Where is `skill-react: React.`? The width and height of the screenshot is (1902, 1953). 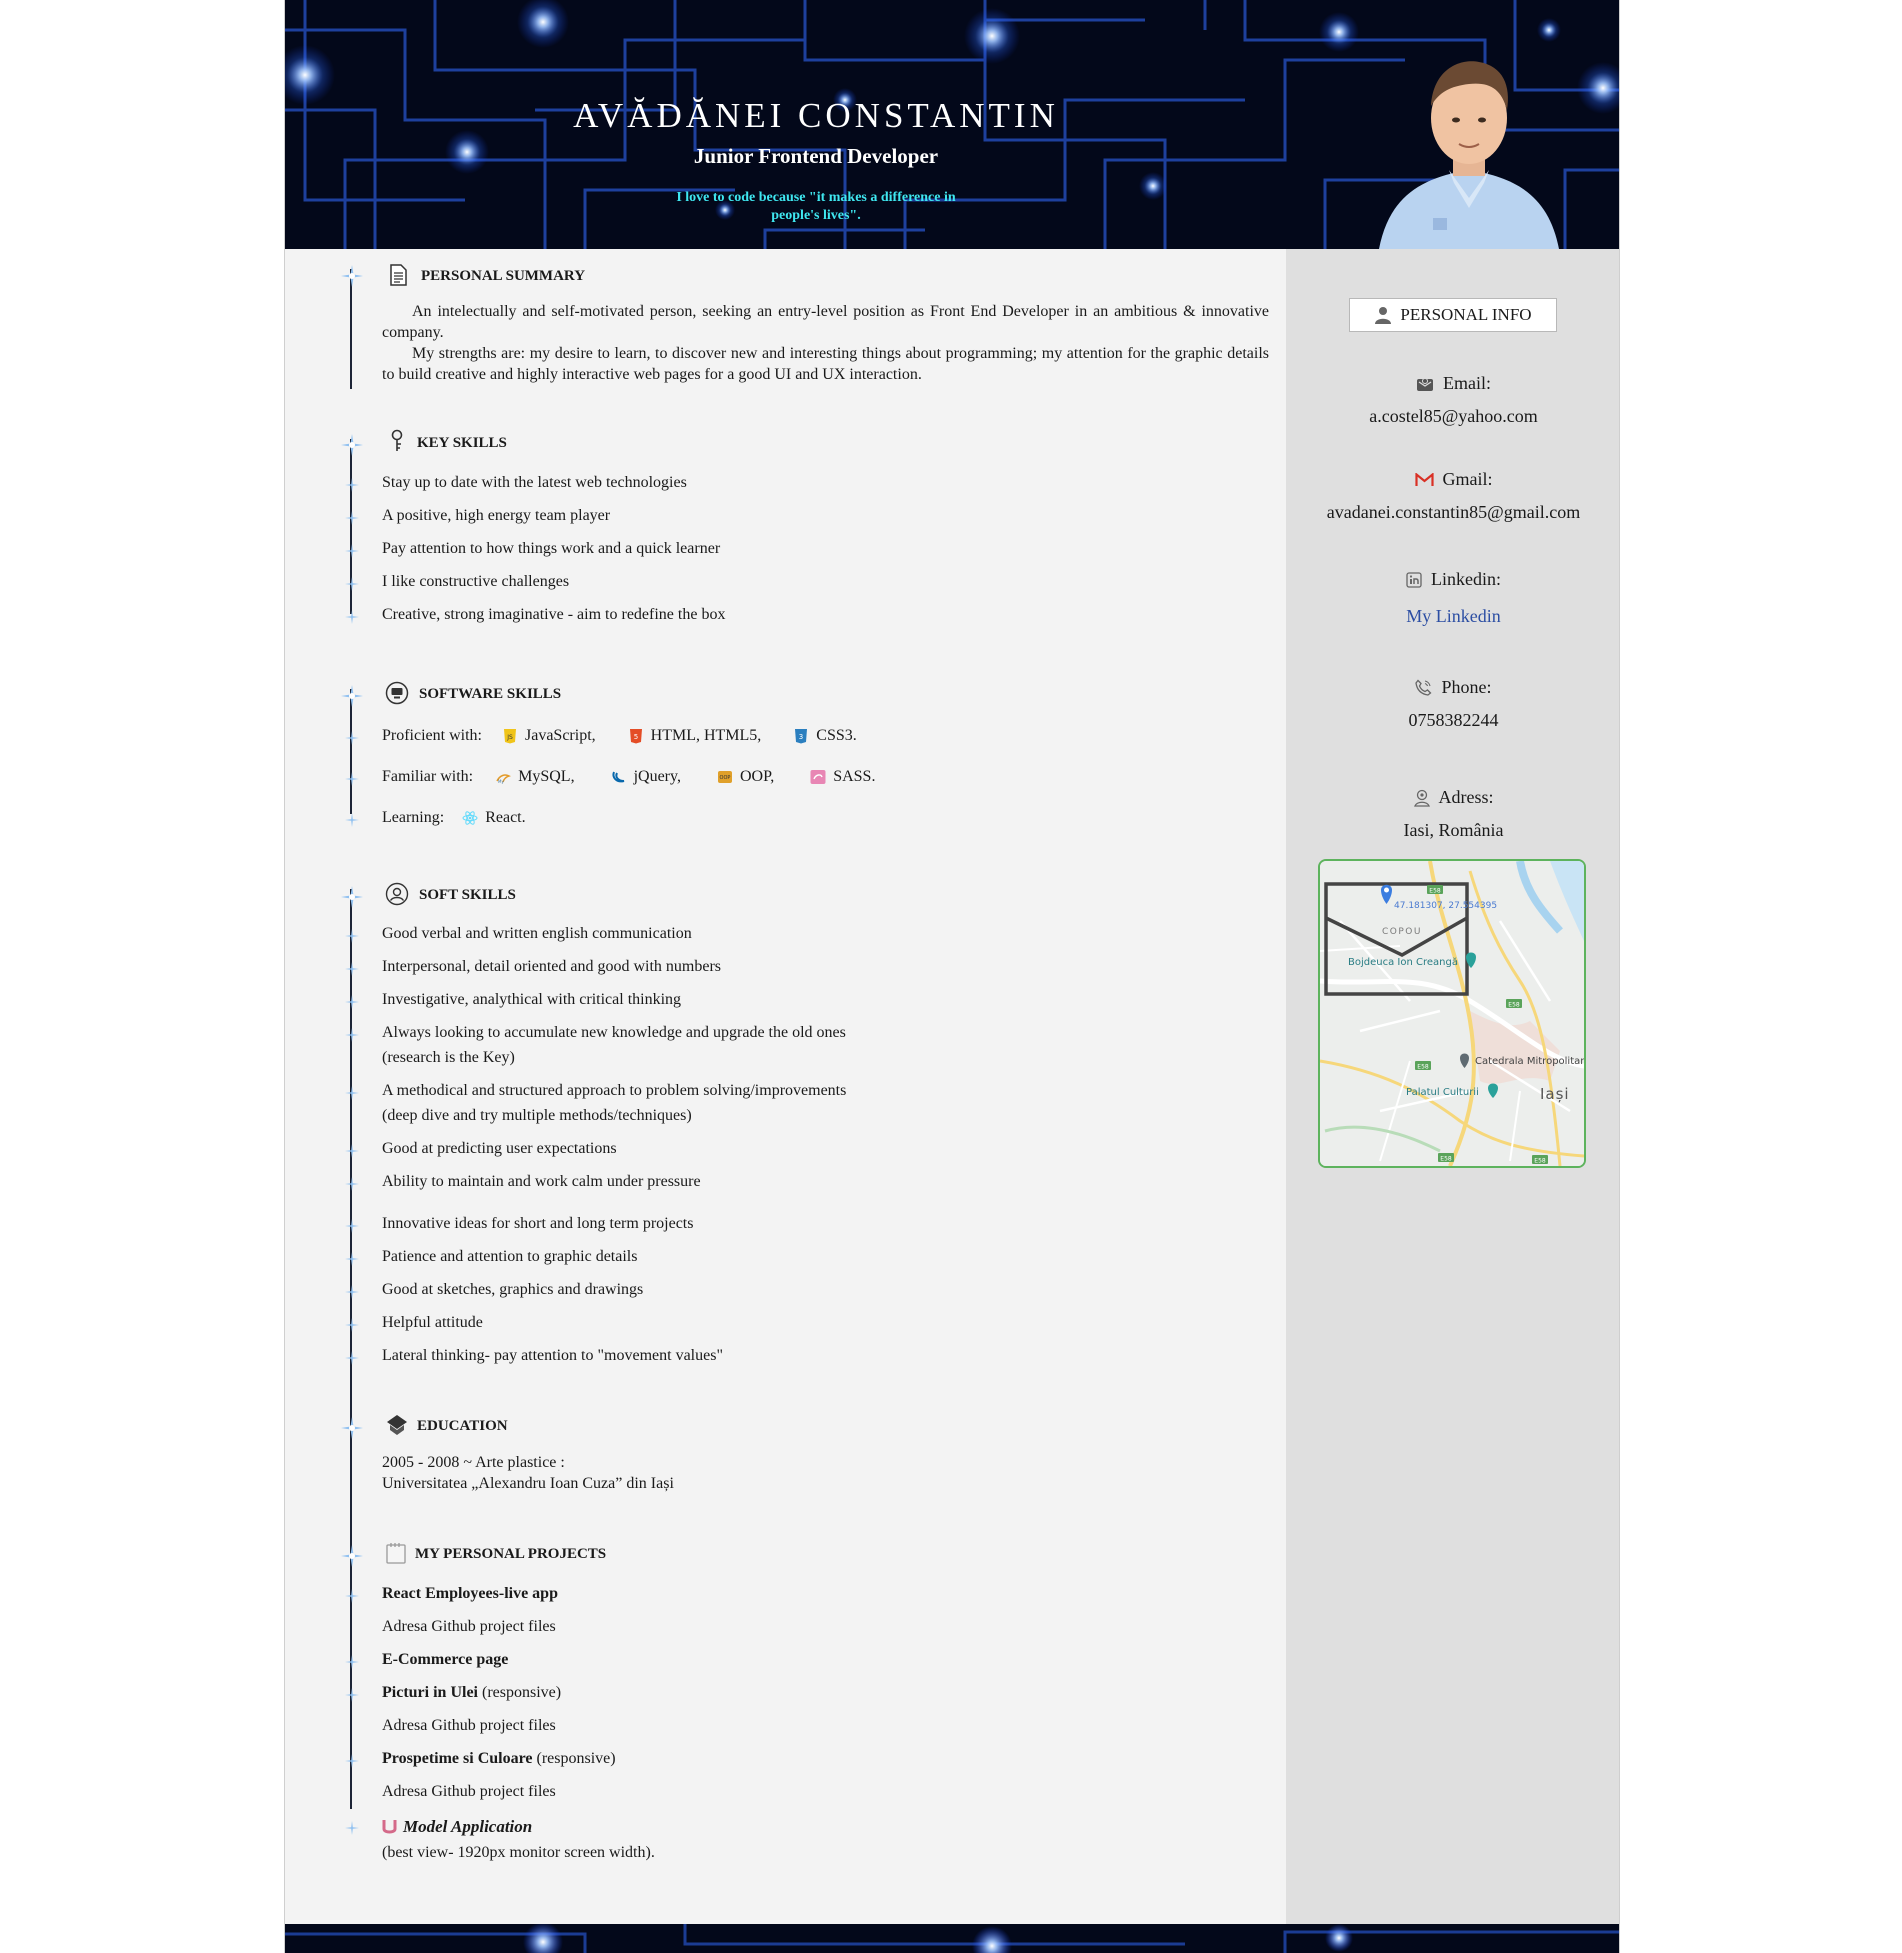
skill-react: React. is located at coordinates (494, 818).